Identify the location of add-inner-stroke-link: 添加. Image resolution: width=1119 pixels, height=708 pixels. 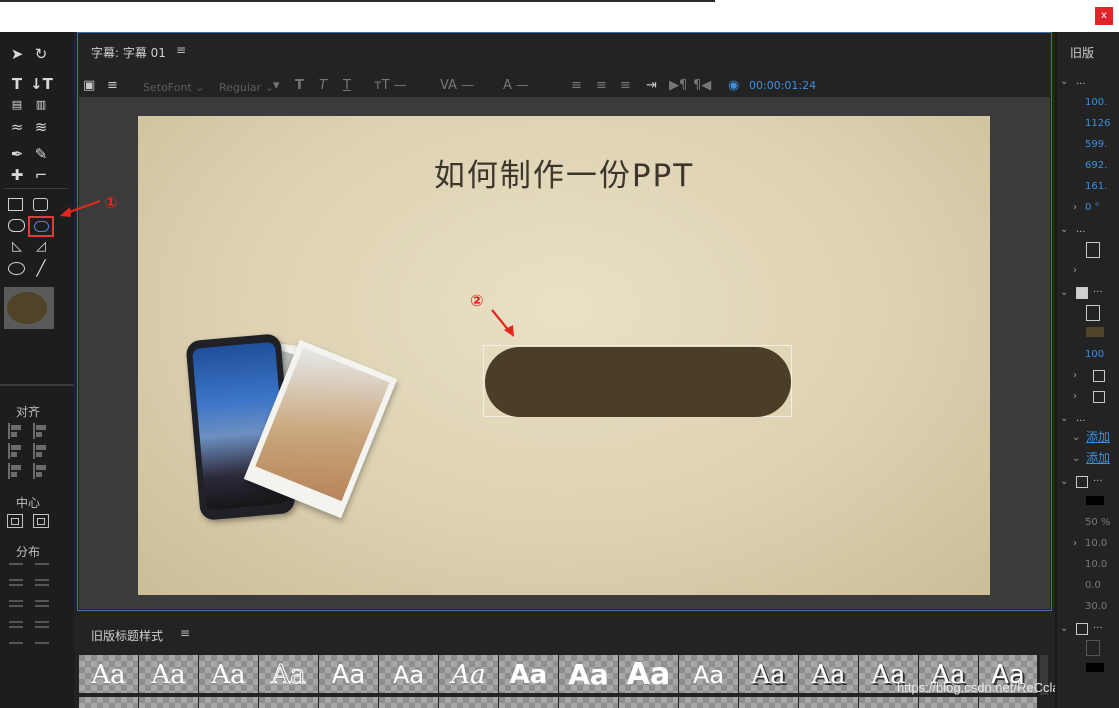
(1098, 436).